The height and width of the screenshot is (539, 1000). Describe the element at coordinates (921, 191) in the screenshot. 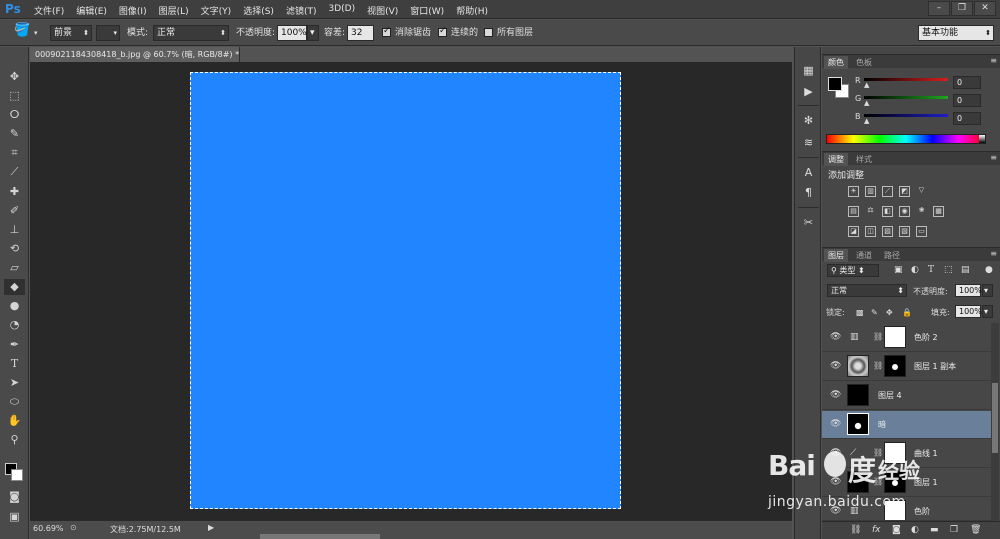

I see `gradient-map-triangle-icon: ▽` at that location.